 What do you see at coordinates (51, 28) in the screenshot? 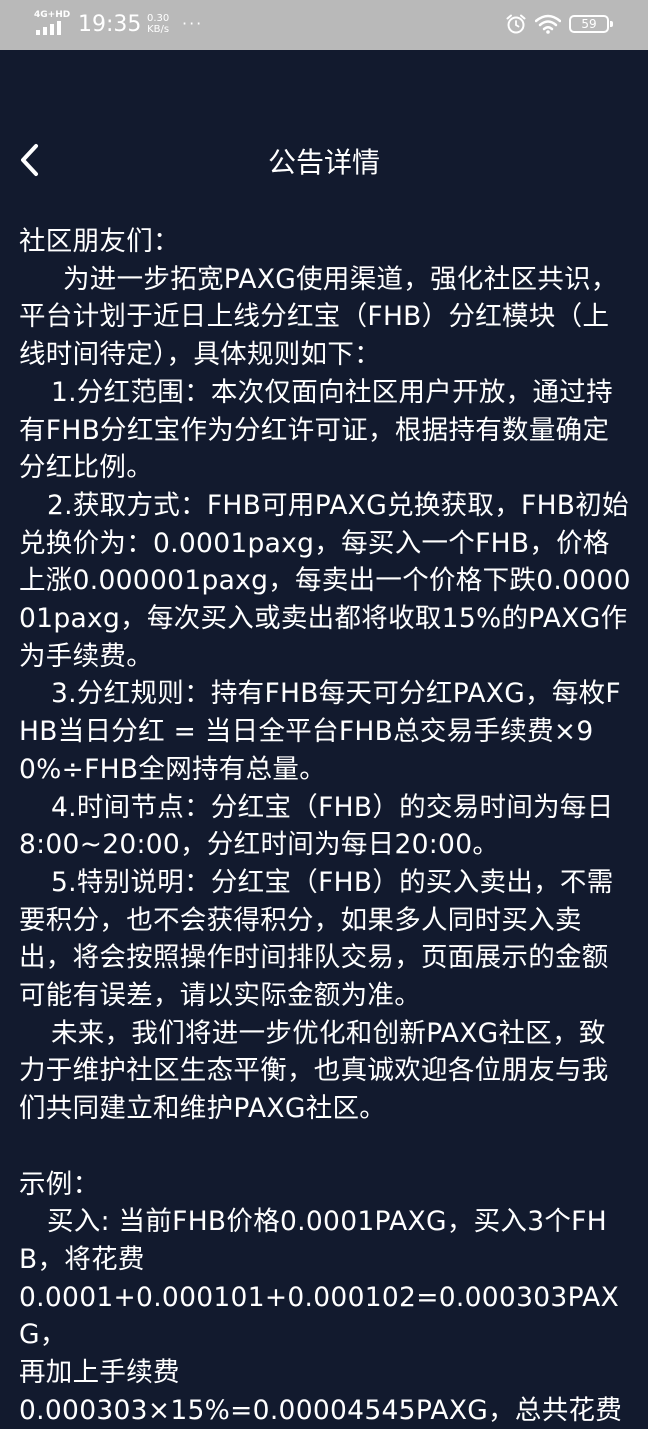
I see `signal-icon` at bounding box center [51, 28].